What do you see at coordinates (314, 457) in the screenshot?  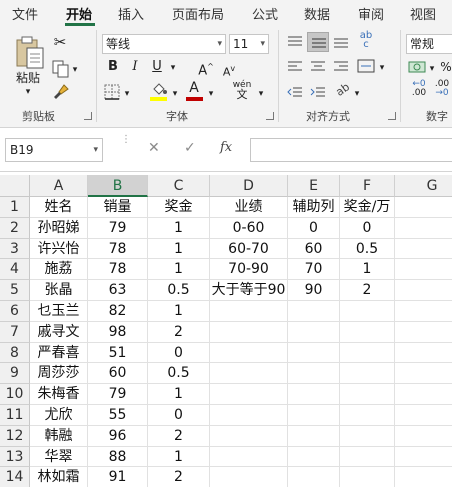 I see `cell-e13` at bounding box center [314, 457].